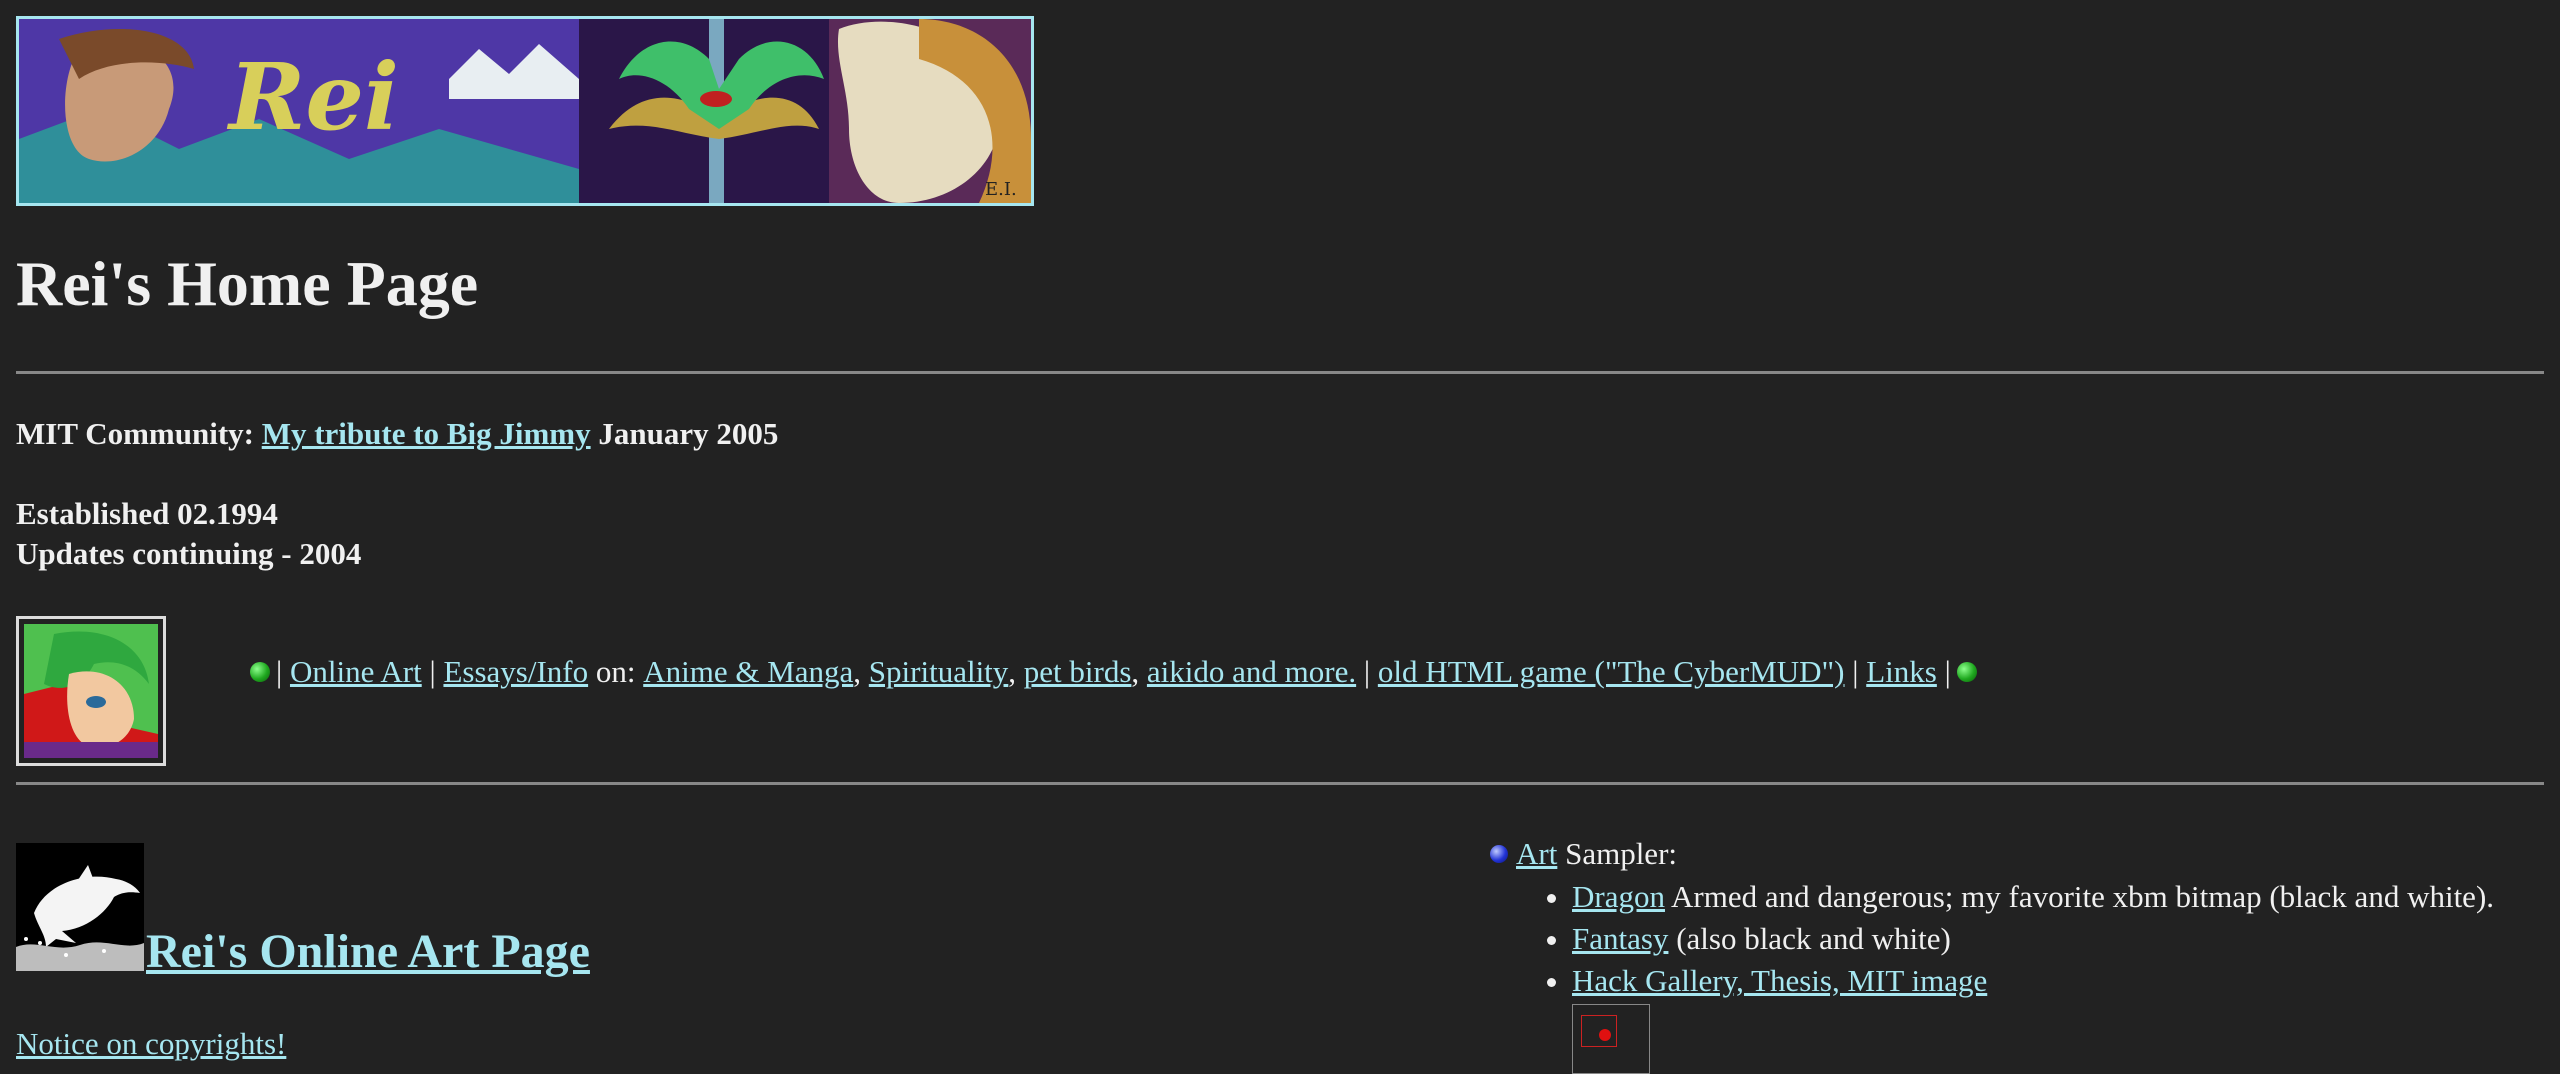 This screenshot has width=2560, height=1074. What do you see at coordinates (1499, 854) in the screenshot?
I see `blue-ball-icon` at bounding box center [1499, 854].